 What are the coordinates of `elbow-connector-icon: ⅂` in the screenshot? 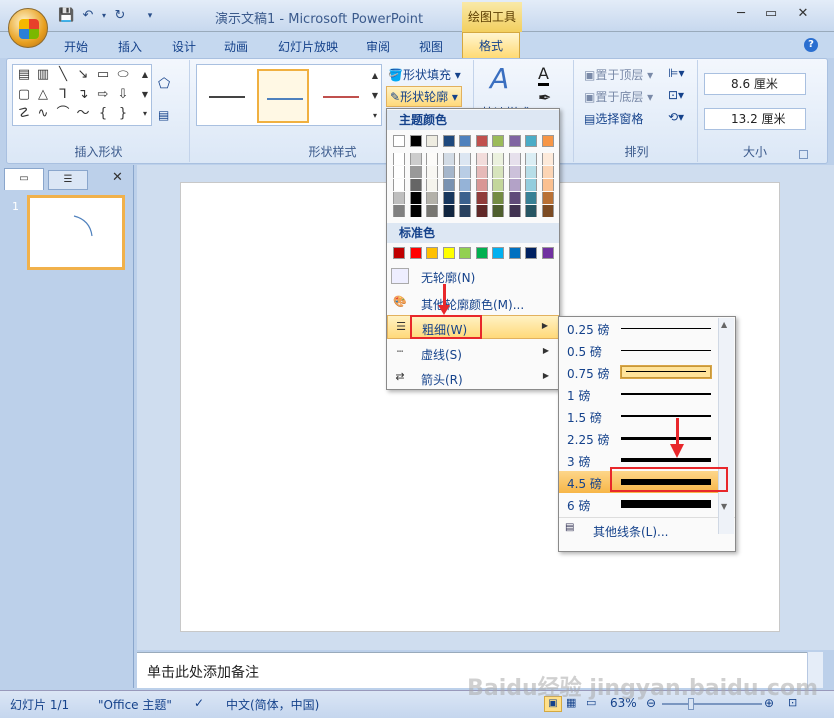 It's located at (63, 95).